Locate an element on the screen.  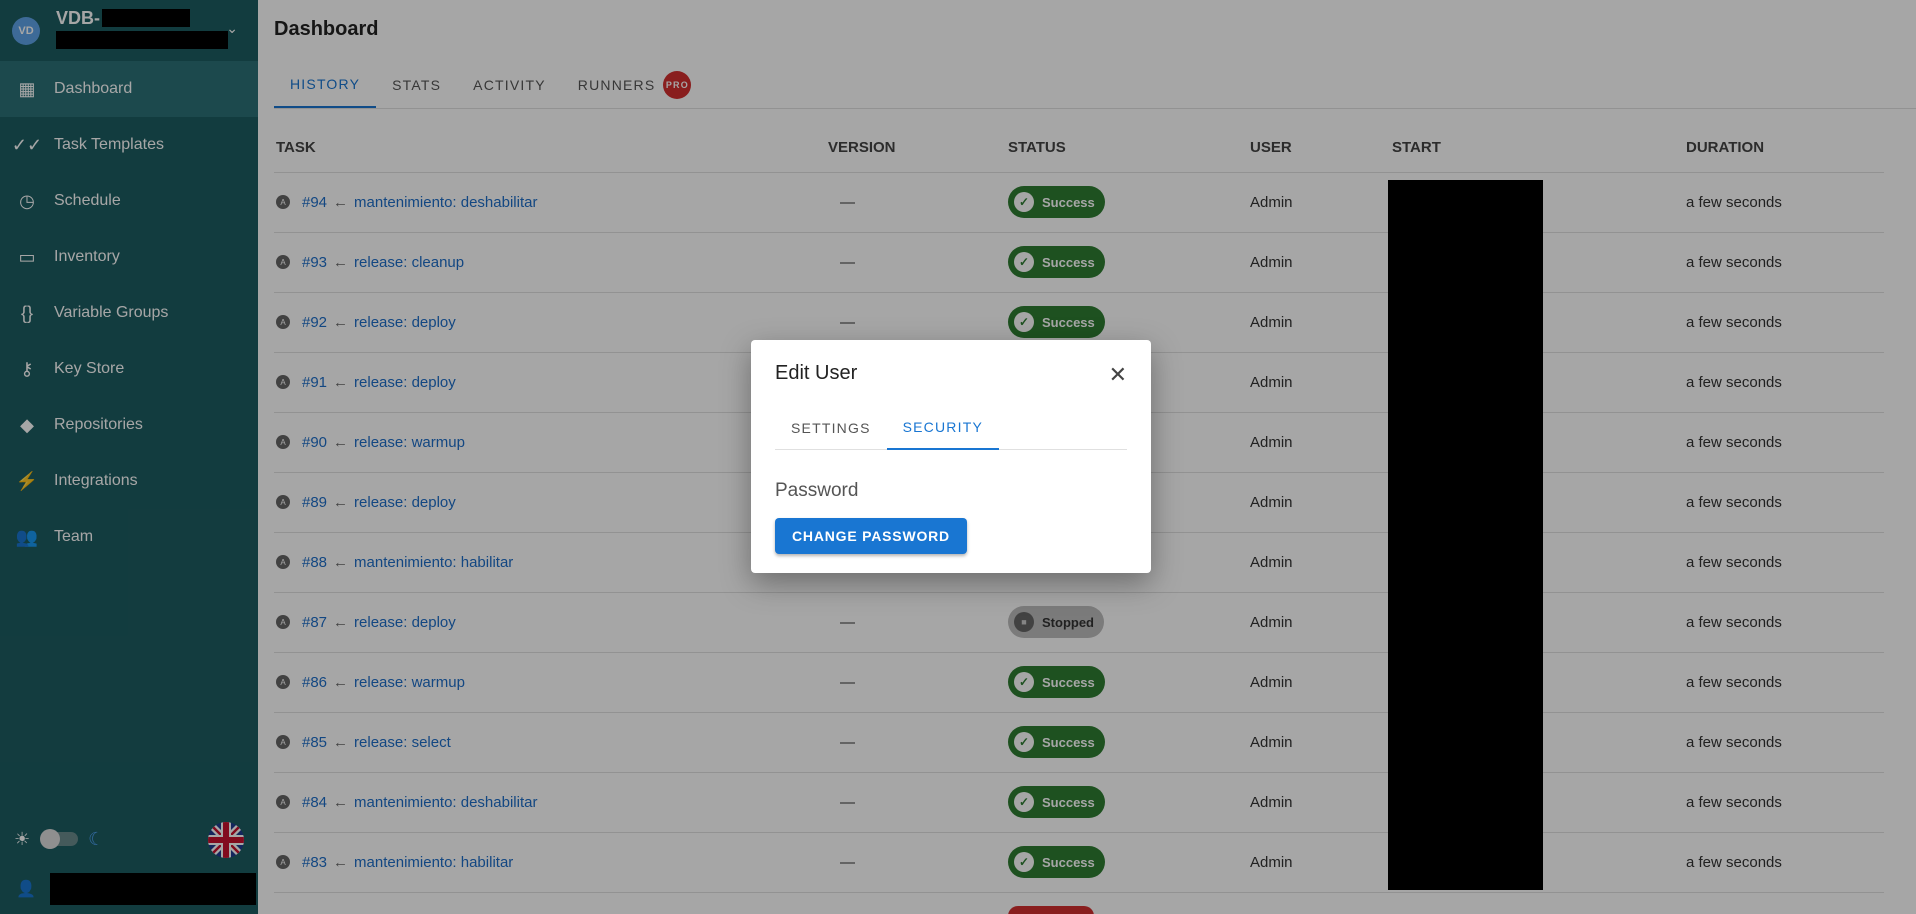
dialog-title: Edit User is located at coordinates (816, 373).